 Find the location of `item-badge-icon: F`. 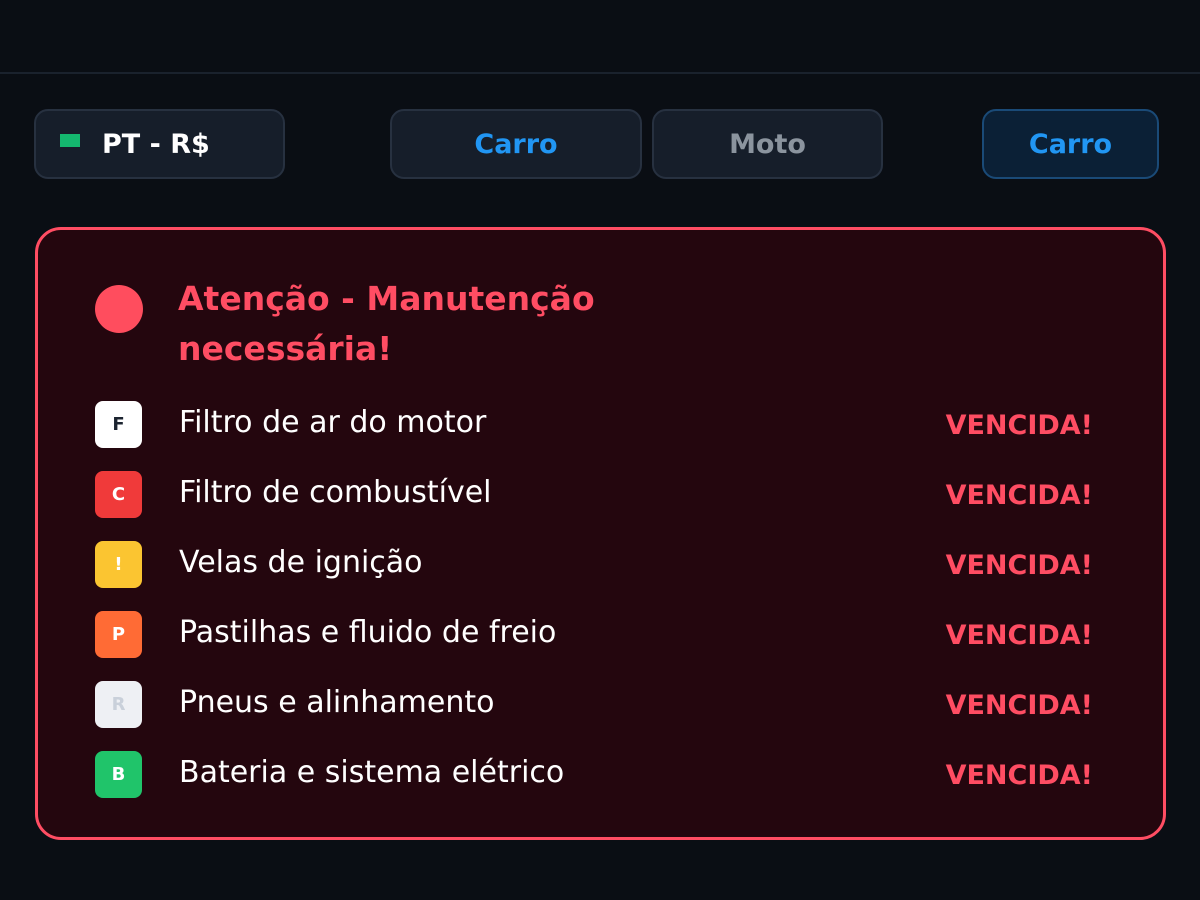

item-badge-icon: F is located at coordinates (118, 424).